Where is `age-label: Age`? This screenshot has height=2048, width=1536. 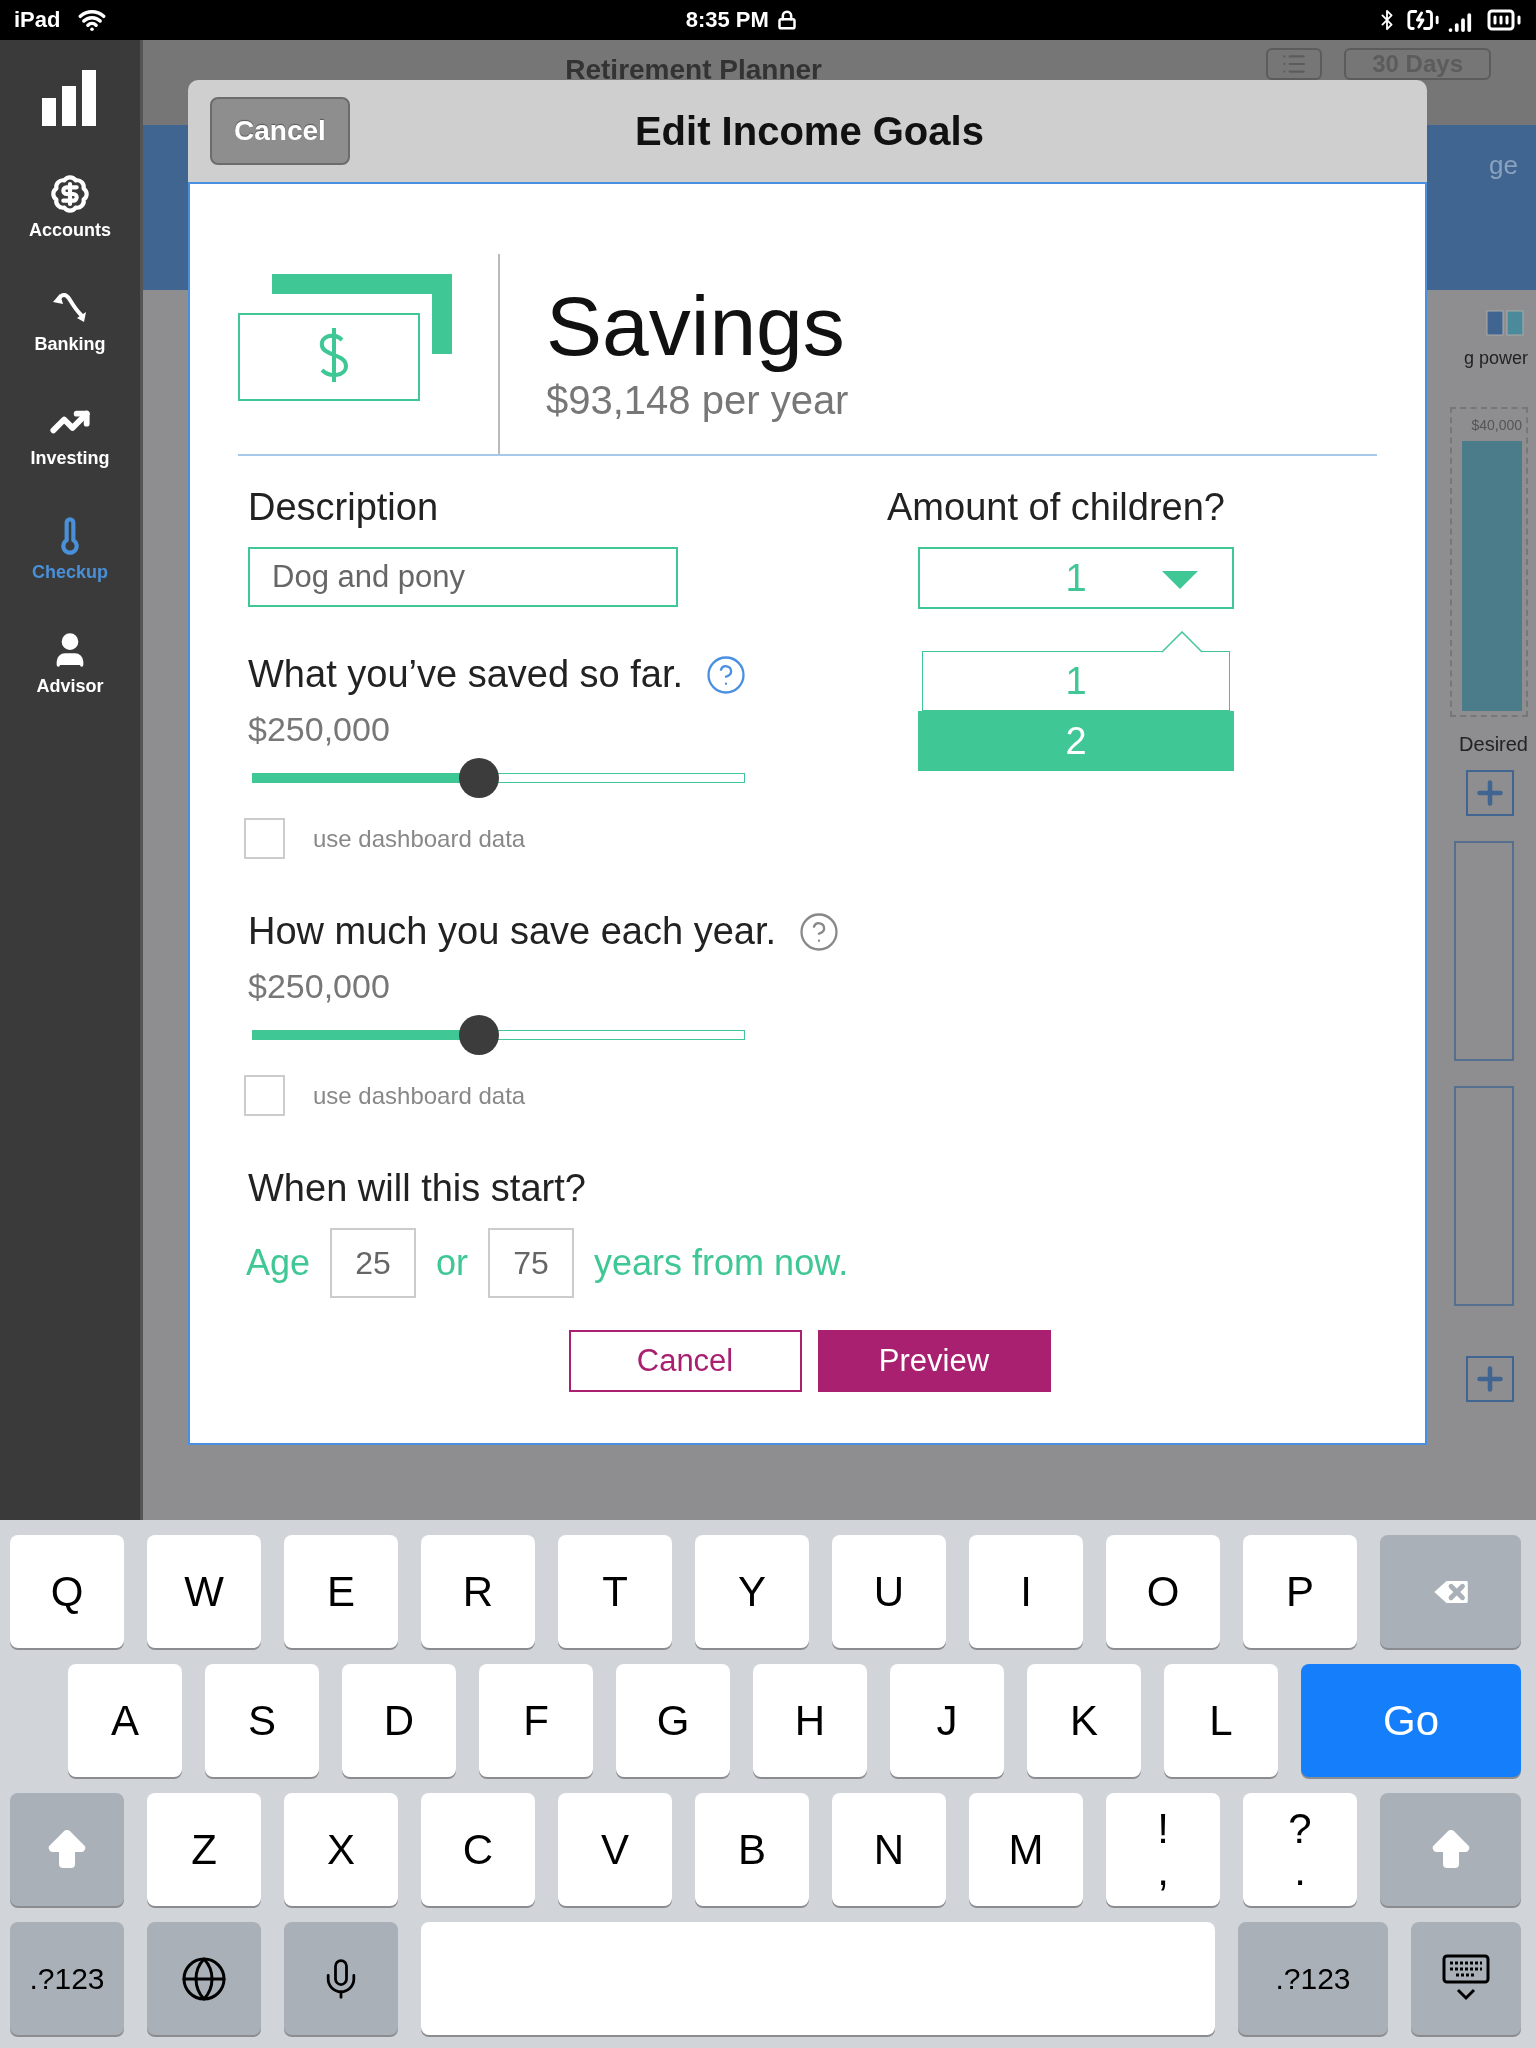 age-label: Age is located at coordinates (278, 1263).